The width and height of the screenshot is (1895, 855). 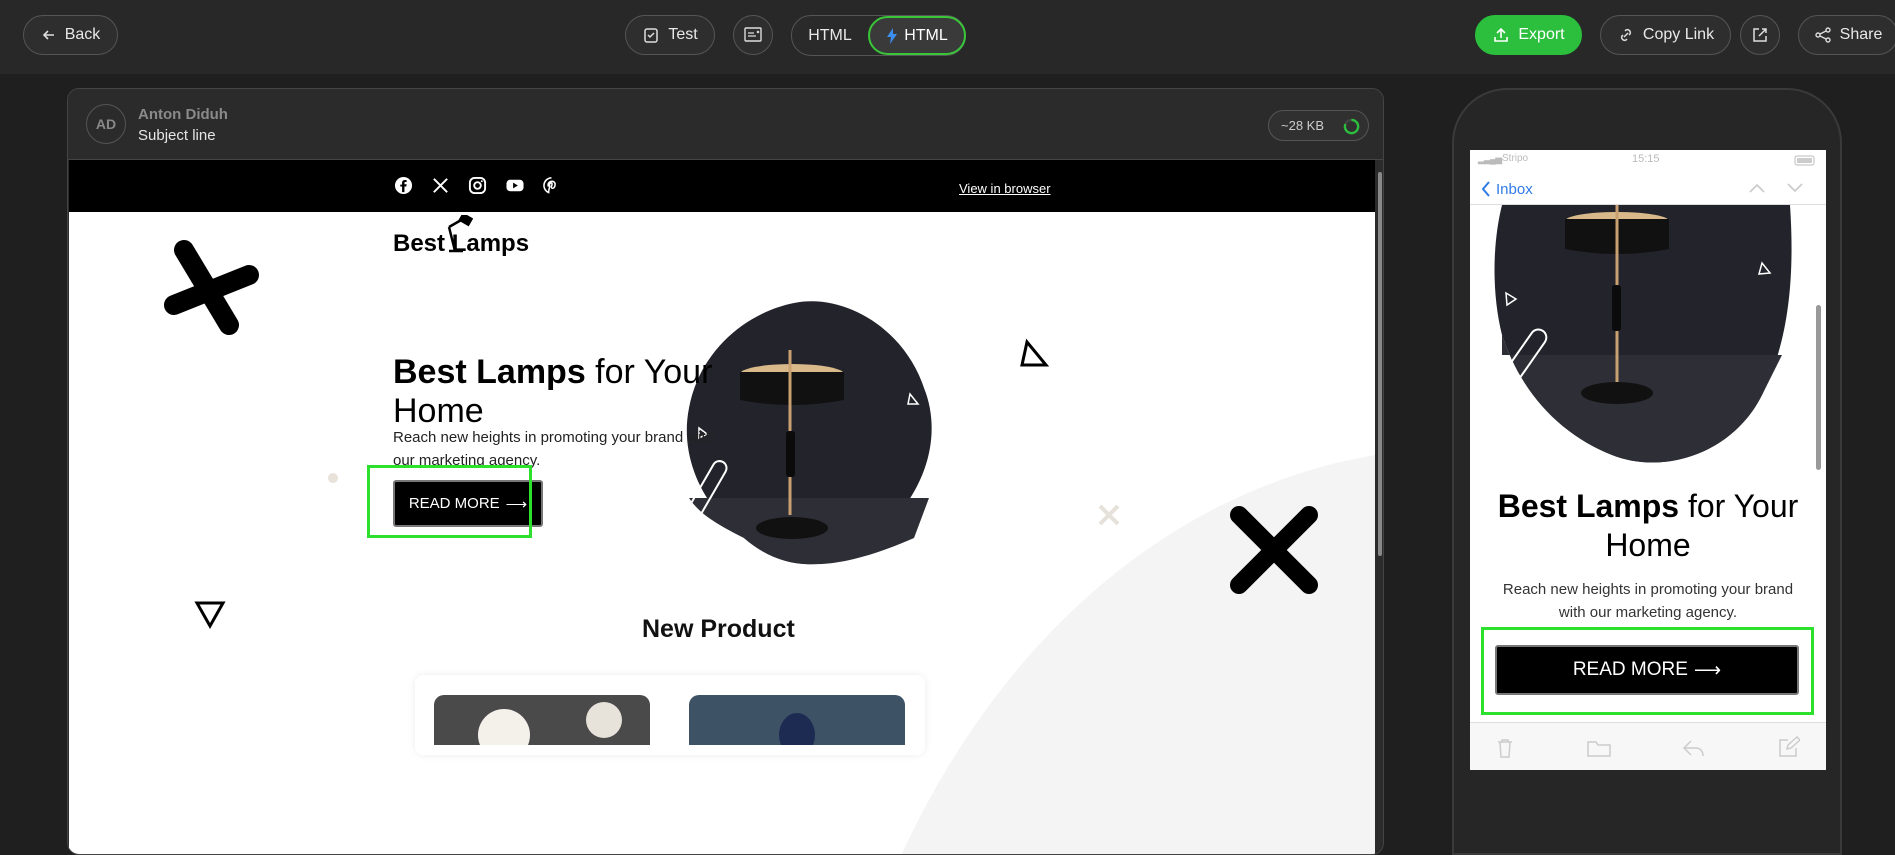 I want to click on mail-toolbar, so click(x=1648, y=746).